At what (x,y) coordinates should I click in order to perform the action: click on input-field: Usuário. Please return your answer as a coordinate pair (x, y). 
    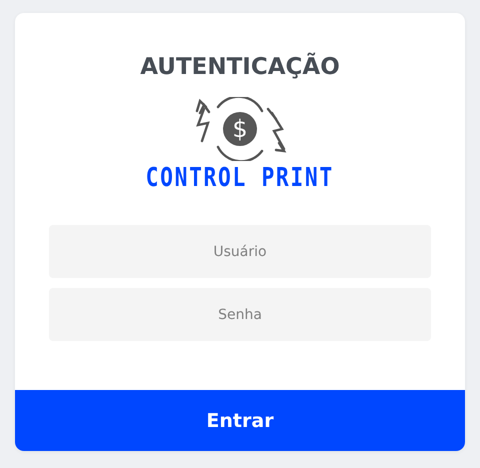
    Looking at the image, I should click on (240, 251).